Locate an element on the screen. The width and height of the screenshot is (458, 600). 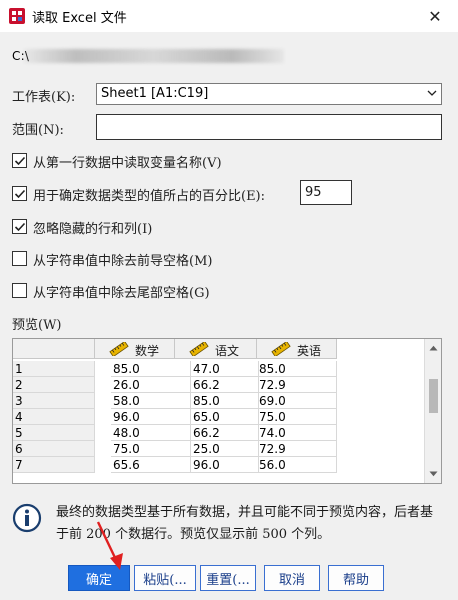
read-varnames-label: 从第一行数据中读取变量名称(V) is located at coordinates (127, 163).